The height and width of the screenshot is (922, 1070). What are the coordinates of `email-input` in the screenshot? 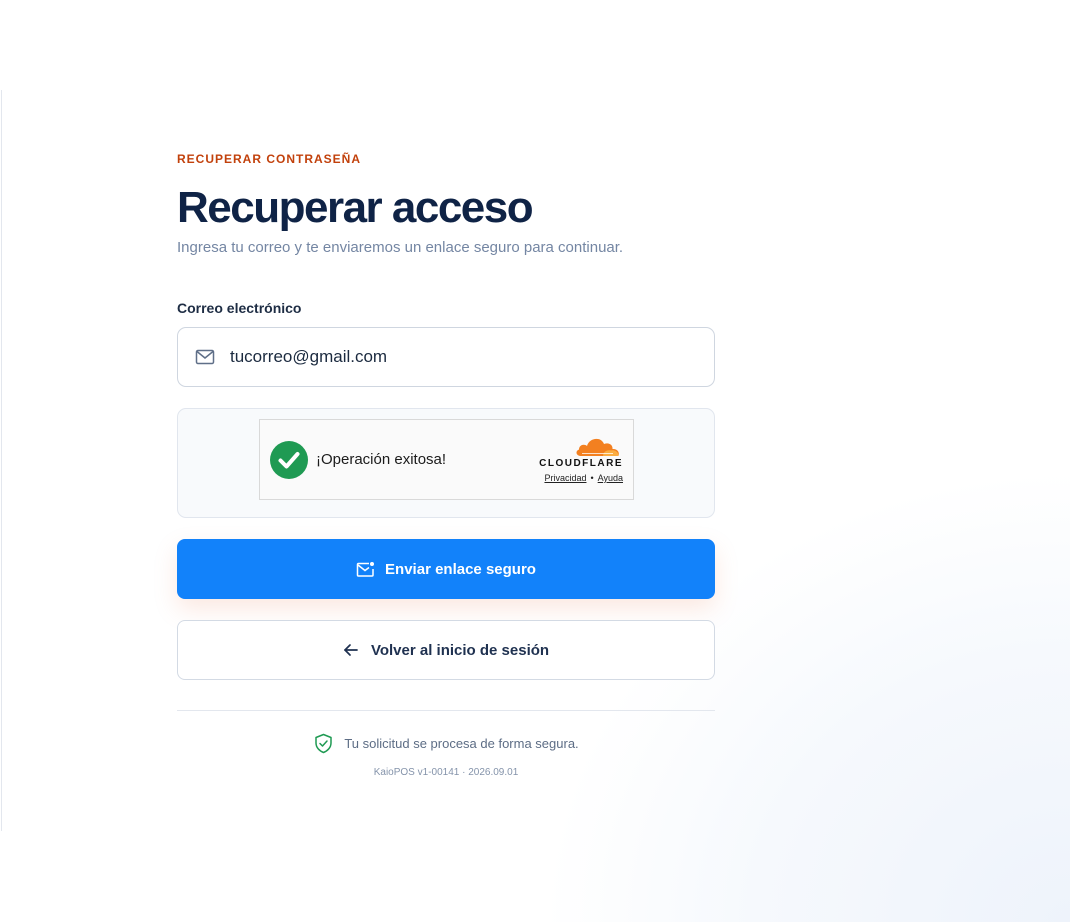 It's located at (465, 357).